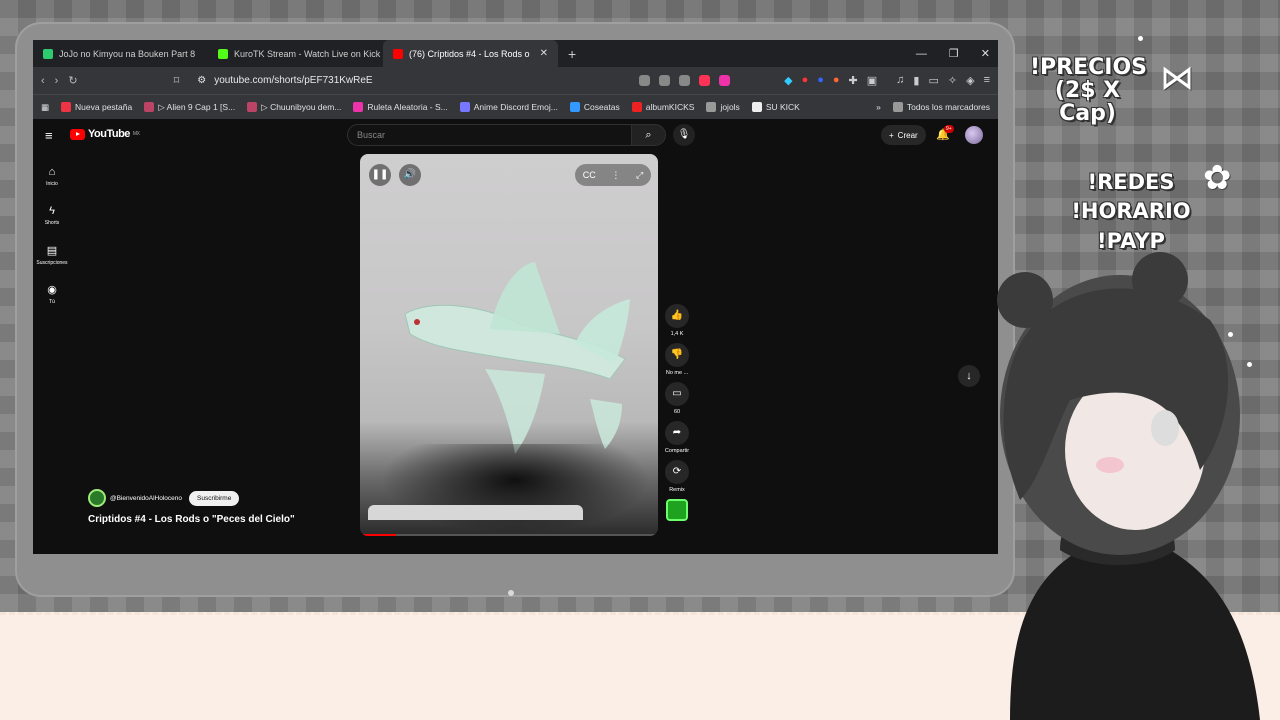 This screenshot has width=1280, height=720. What do you see at coordinates (52, 254) in the screenshot?
I see `sidebar-item-suscripciones: ▤ Suscripciones` at bounding box center [52, 254].